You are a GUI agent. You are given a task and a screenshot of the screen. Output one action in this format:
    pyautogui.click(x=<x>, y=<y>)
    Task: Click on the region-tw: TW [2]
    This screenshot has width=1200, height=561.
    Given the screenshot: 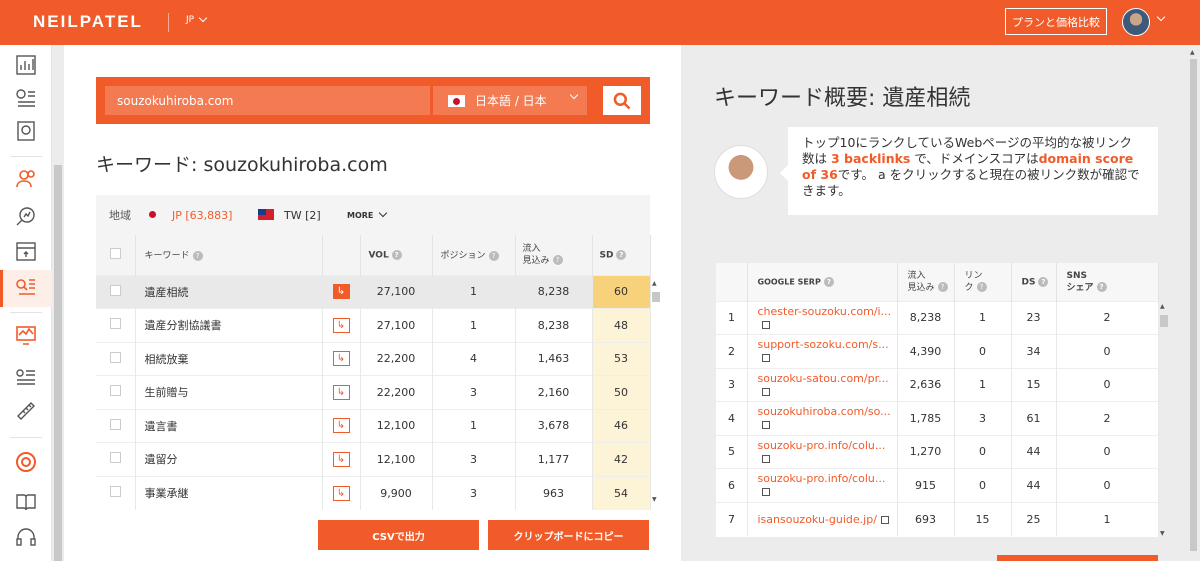 What is the action you would take?
    pyautogui.click(x=302, y=215)
    